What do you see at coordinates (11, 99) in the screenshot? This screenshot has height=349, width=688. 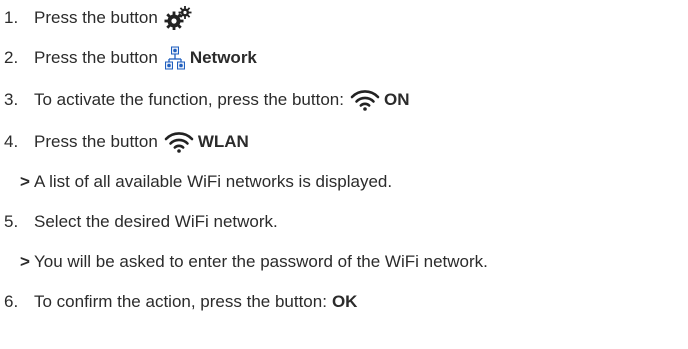 I see `step-number: 3.` at bounding box center [11, 99].